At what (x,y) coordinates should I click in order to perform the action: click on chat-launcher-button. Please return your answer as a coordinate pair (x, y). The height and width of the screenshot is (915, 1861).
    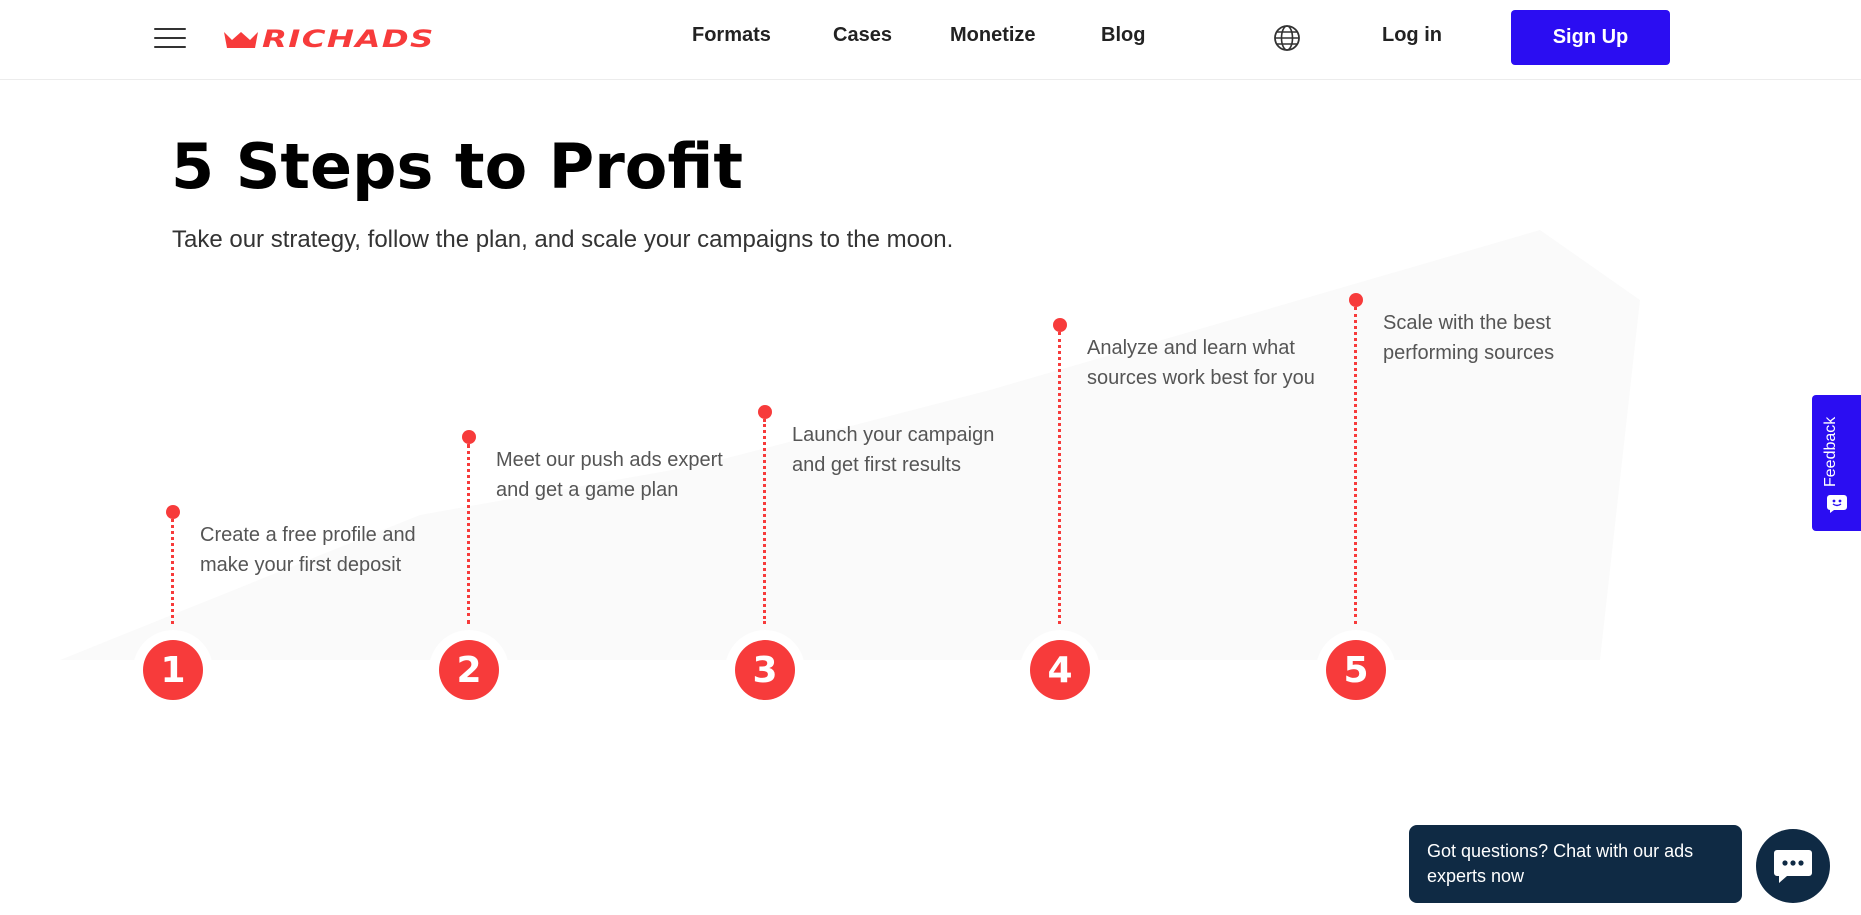
    Looking at the image, I should click on (1793, 866).